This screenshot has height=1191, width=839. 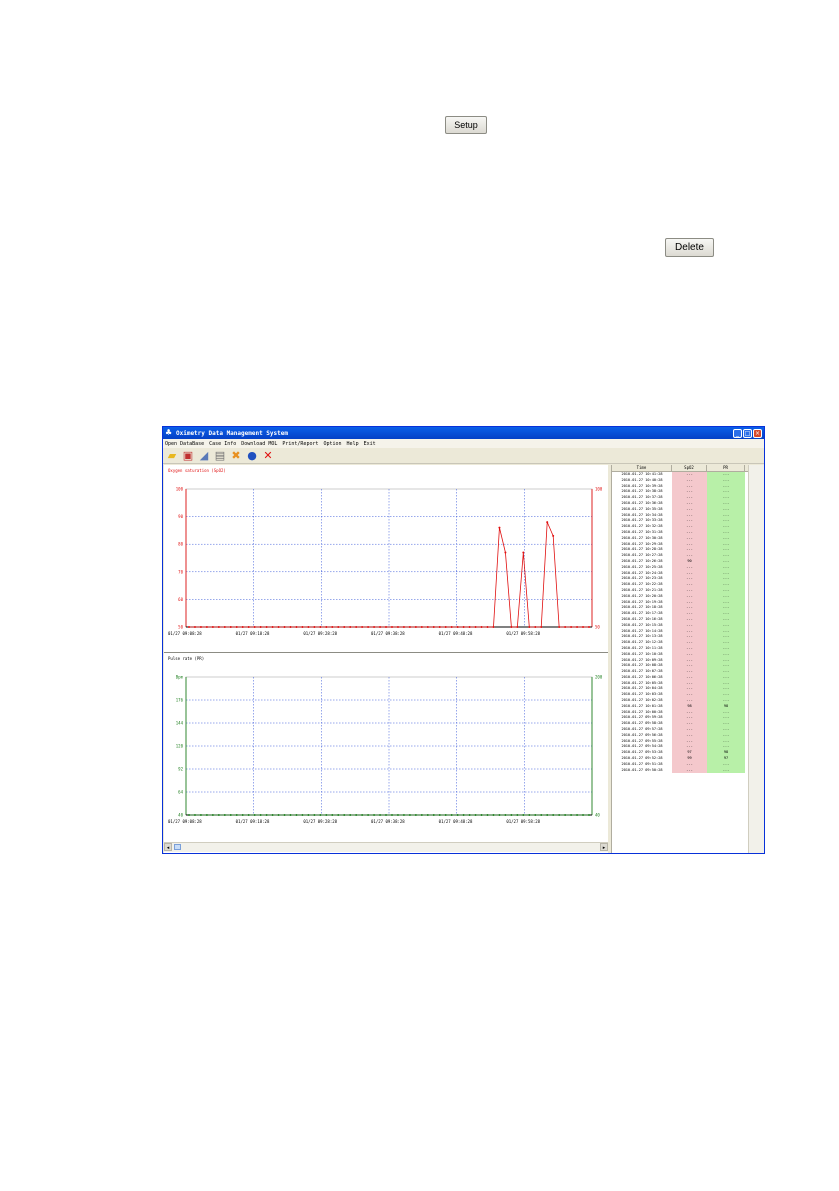 What do you see at coordinates (180, 571) in the screenshot?
I see `y-tick-label: 70` at bounding box center [180, 571].